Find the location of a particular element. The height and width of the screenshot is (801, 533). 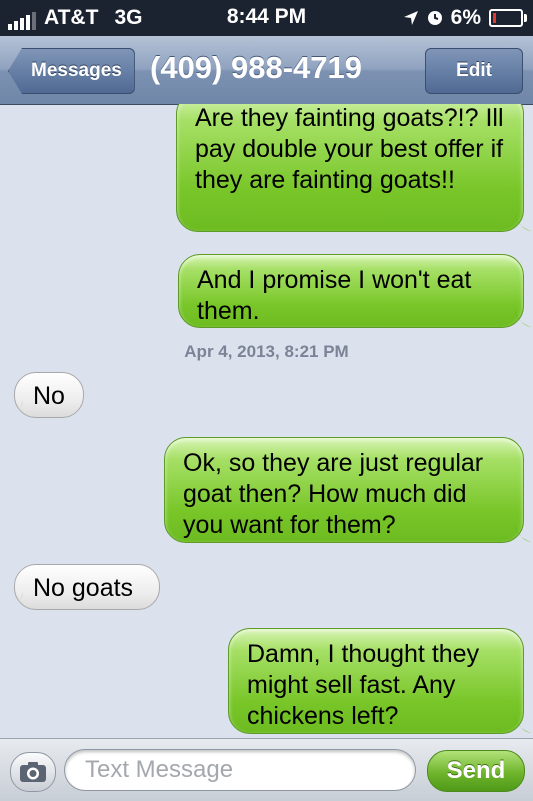

message-timestamp: Apr 4, 2013, 8:21 PM is located at coordinates (266, 351).